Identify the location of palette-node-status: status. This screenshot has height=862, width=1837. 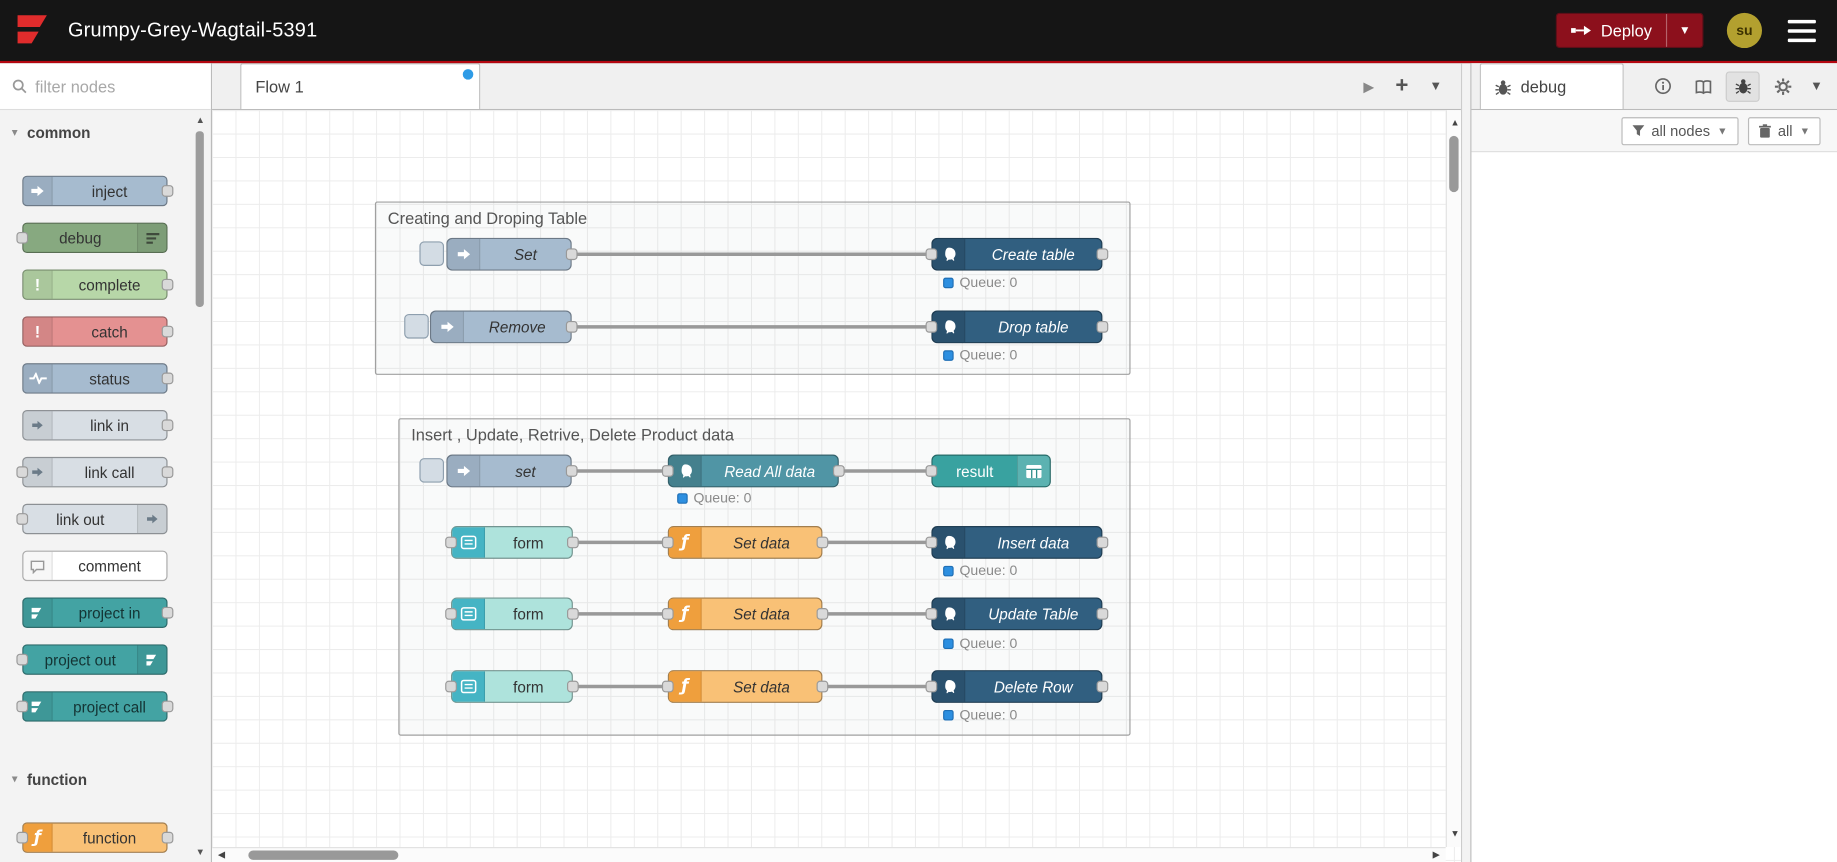
(98, 378).